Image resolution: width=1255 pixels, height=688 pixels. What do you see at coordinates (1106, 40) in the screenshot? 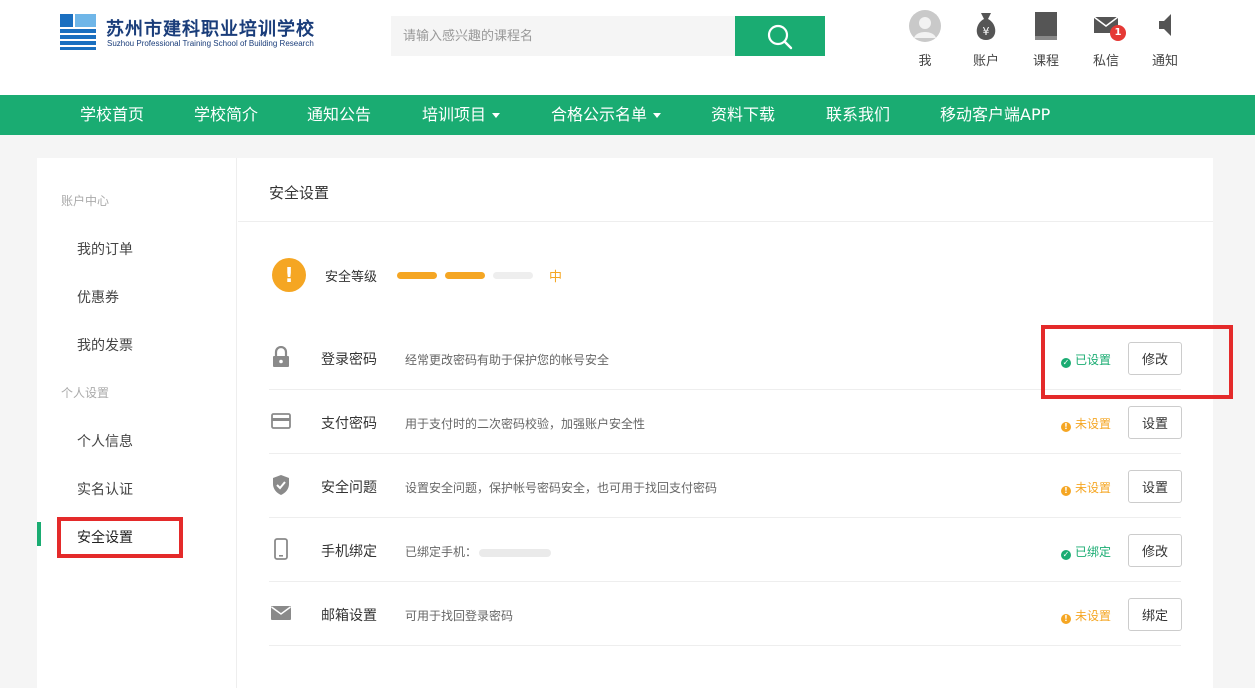
I see `header-messages: 1 私信` at bounding box center [1106, 40].